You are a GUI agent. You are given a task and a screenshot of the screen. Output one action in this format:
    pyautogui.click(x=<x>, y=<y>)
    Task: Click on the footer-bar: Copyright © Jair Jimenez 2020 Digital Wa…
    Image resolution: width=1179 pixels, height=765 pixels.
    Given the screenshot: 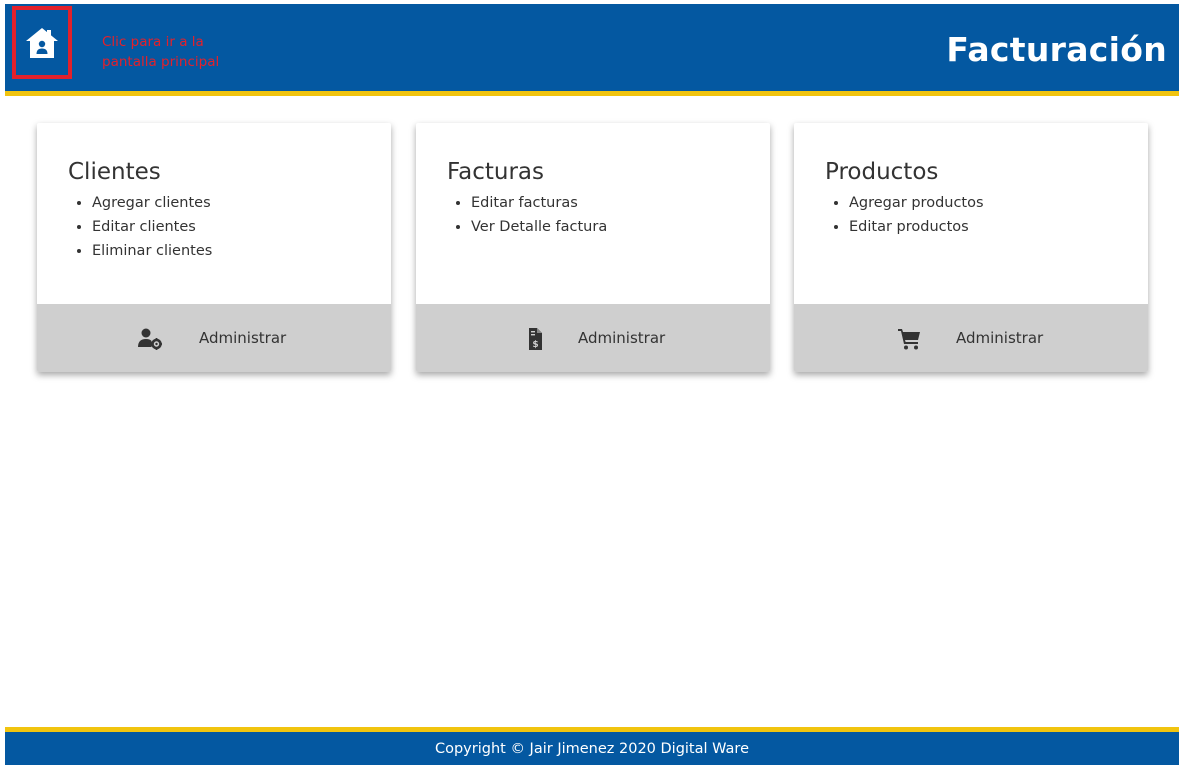 What is the action you would take?
    pyautogui.click(x=592, y=746)
    